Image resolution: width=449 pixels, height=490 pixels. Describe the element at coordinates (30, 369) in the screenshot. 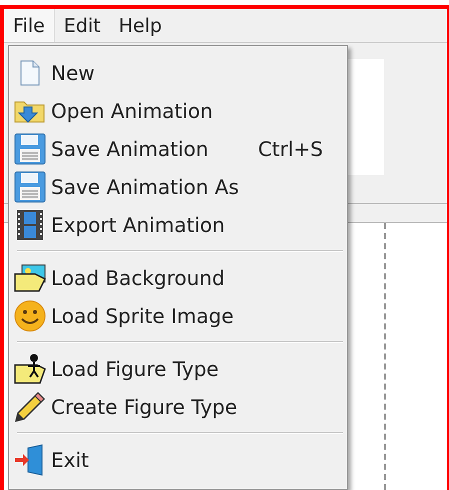

I see `folder-figure-icon` at that location.